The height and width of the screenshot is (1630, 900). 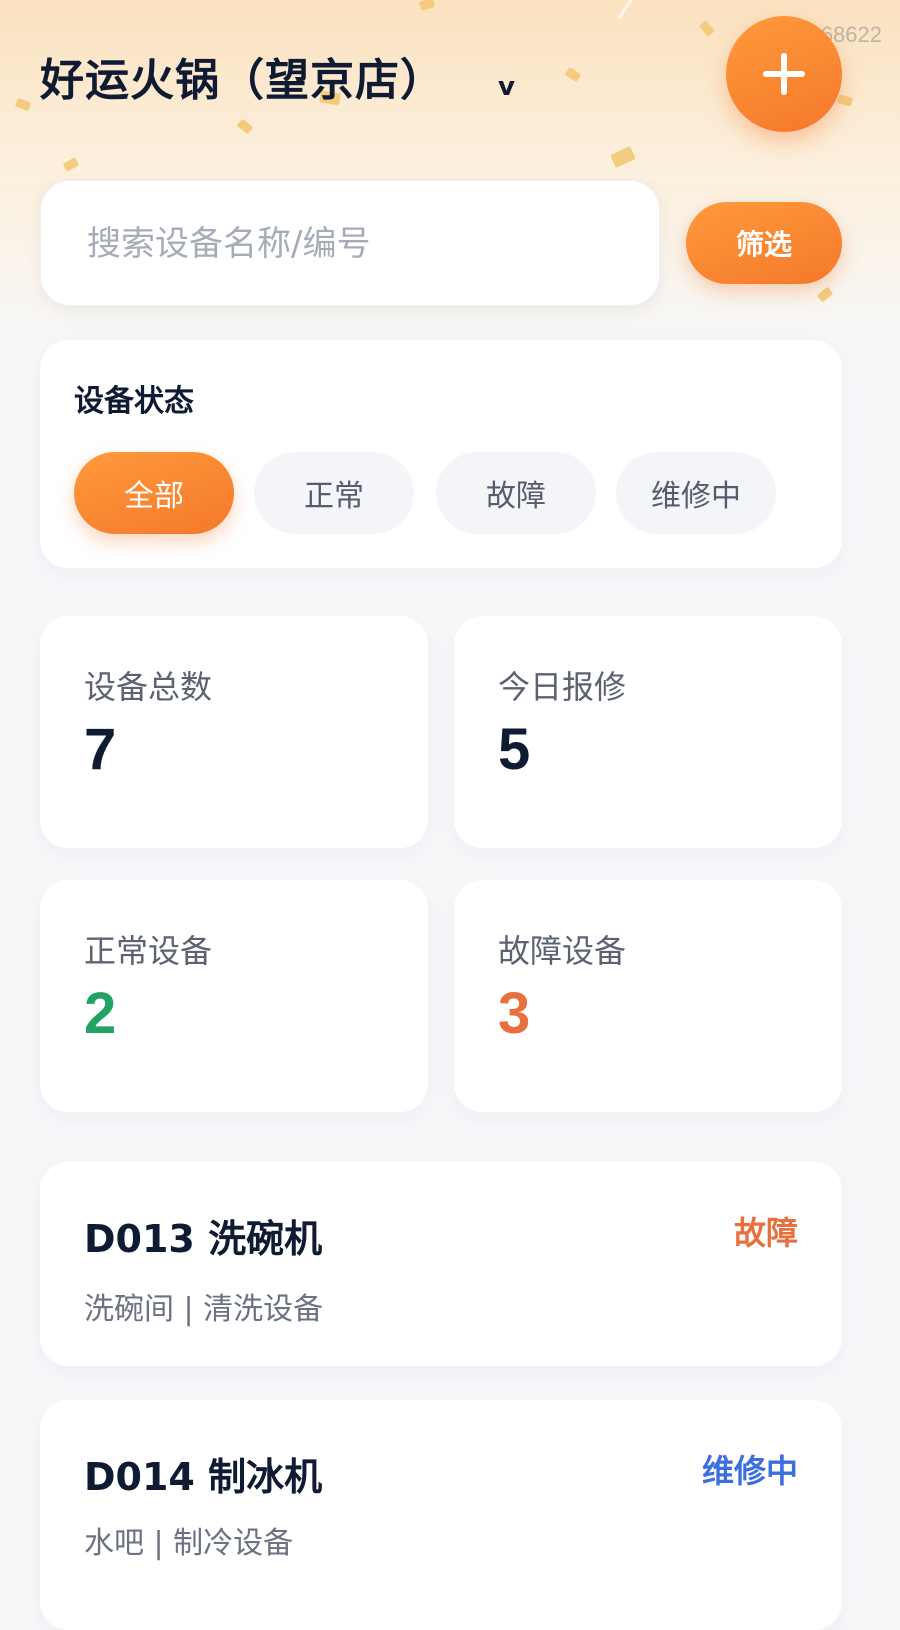 I want to click on device-status-card: 设备状态 全部 正常 故障 维修中, so click(x=441, y=454).